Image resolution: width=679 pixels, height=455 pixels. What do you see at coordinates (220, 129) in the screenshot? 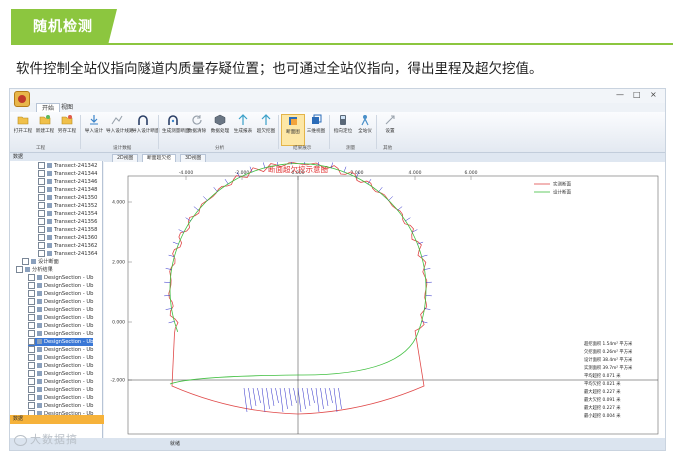
I see `process-data-button: 数据处理` at bounding box center [220, 129].